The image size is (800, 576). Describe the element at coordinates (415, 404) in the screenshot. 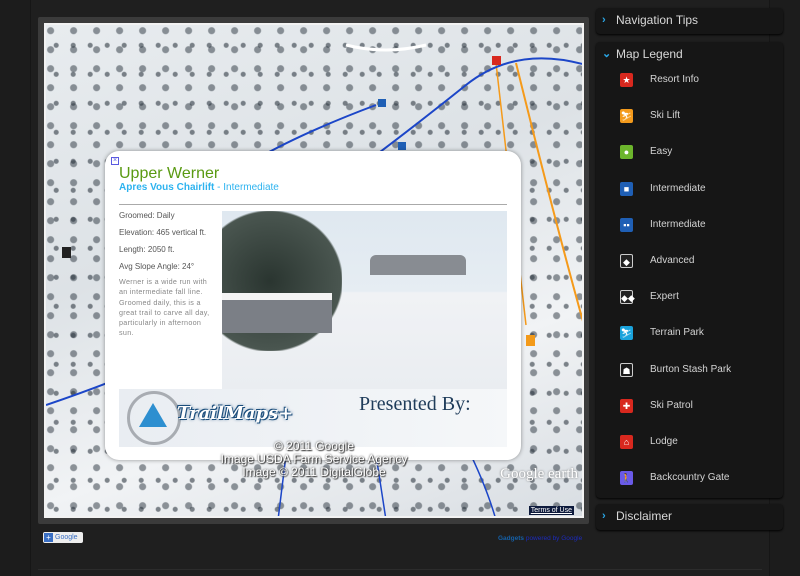

I see `presented-by: Presented By:` at that location.